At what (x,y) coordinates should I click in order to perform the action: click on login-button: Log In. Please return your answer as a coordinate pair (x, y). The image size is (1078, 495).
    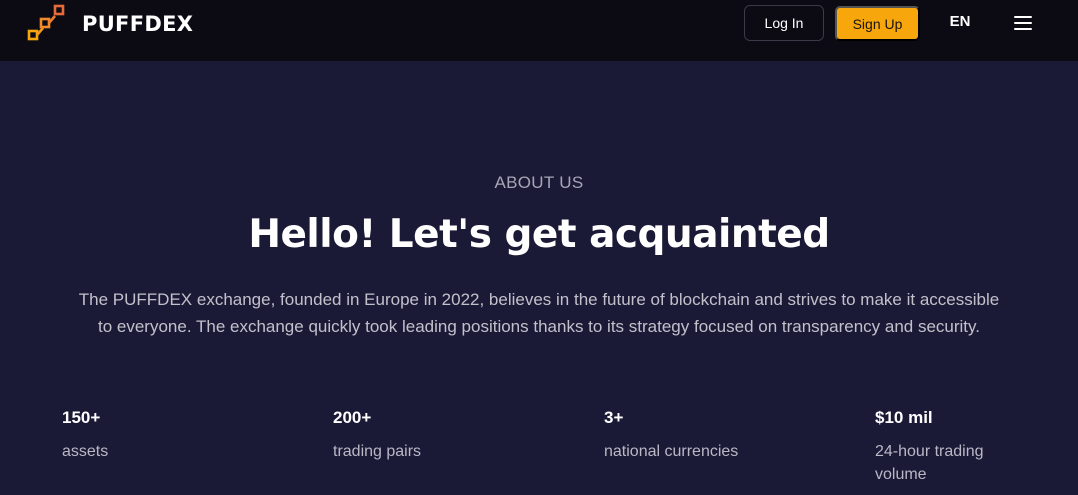
    Looking at the image, I should click on (784, 23).